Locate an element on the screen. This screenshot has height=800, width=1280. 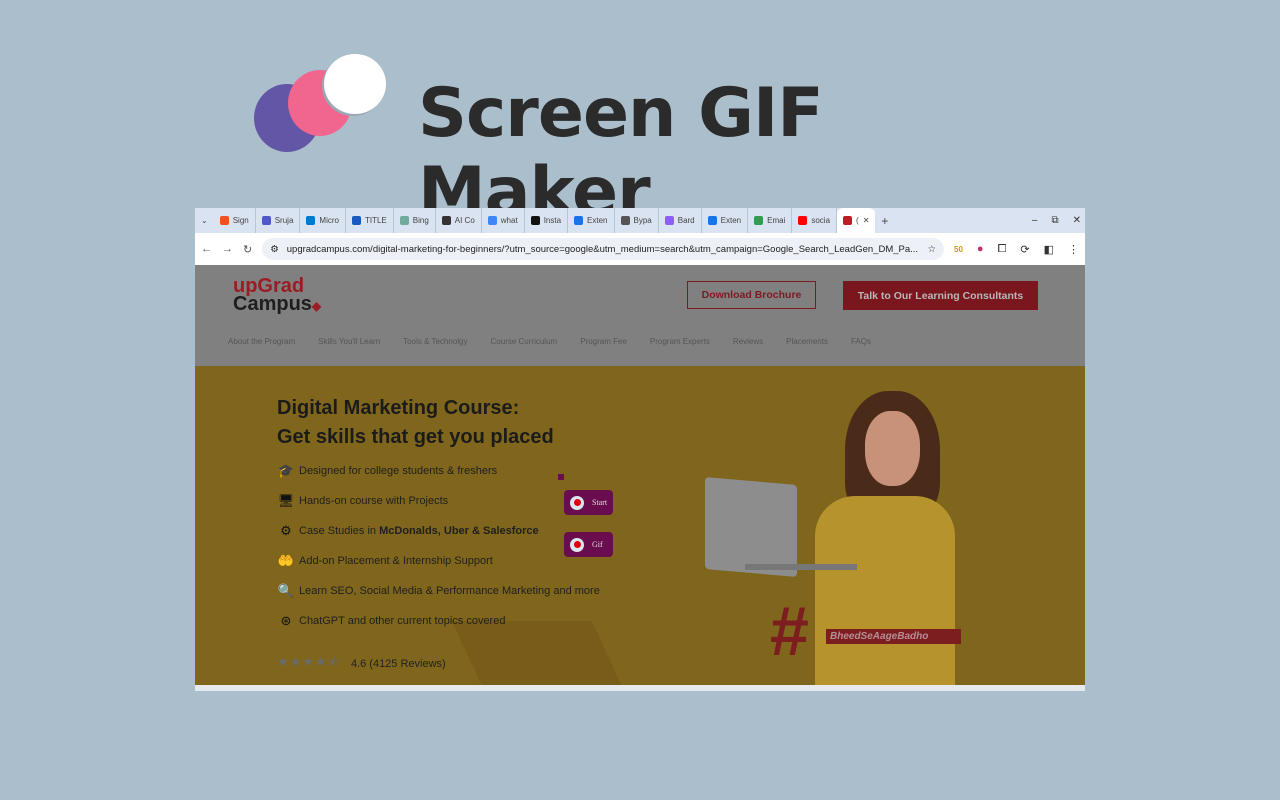
nav-item: Course Curriculum is located at coordinates (524, 341).